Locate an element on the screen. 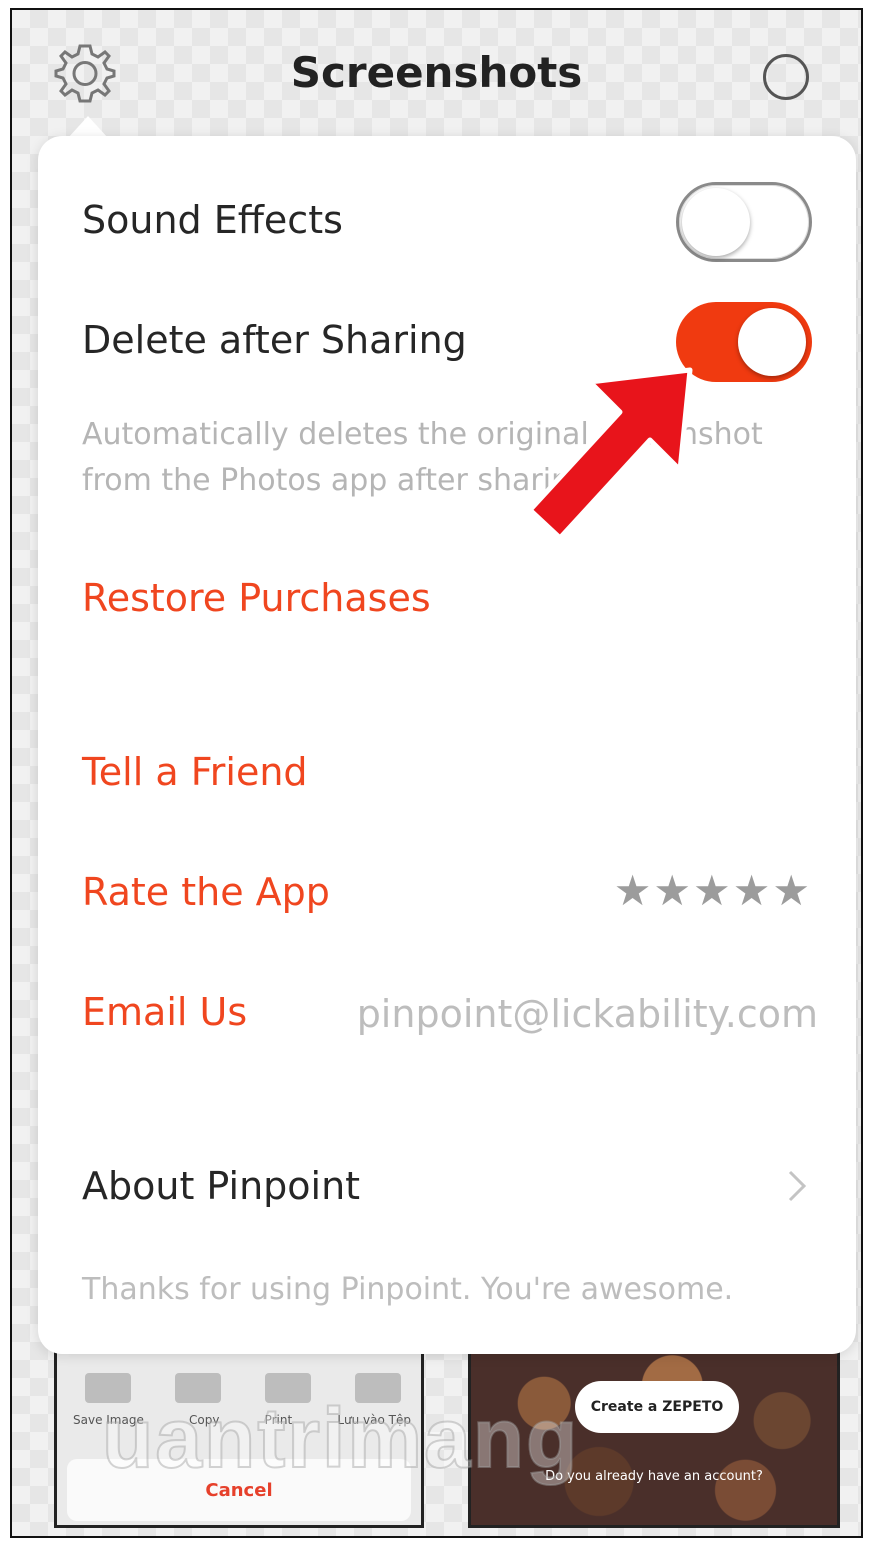 The height and width of the screenshot is (1546, 870). email-us-link: Email Us is located at coordinates (164, 1012).